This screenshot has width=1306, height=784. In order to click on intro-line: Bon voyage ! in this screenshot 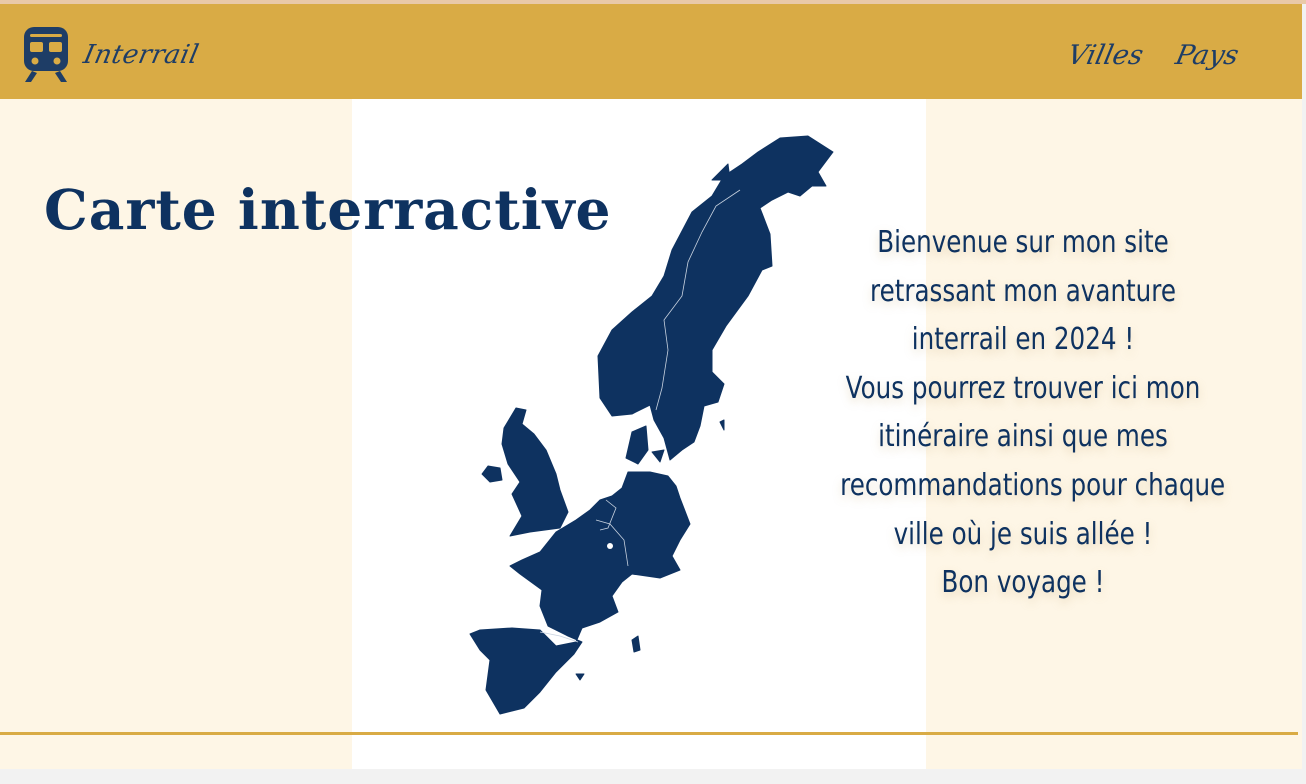, I will do `click(1023, 583)`.